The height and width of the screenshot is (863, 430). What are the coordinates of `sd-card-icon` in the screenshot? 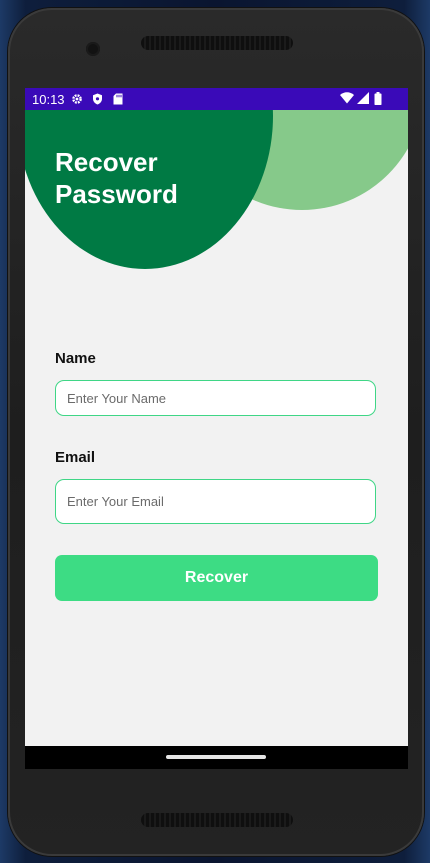 It's located at (118, 99).